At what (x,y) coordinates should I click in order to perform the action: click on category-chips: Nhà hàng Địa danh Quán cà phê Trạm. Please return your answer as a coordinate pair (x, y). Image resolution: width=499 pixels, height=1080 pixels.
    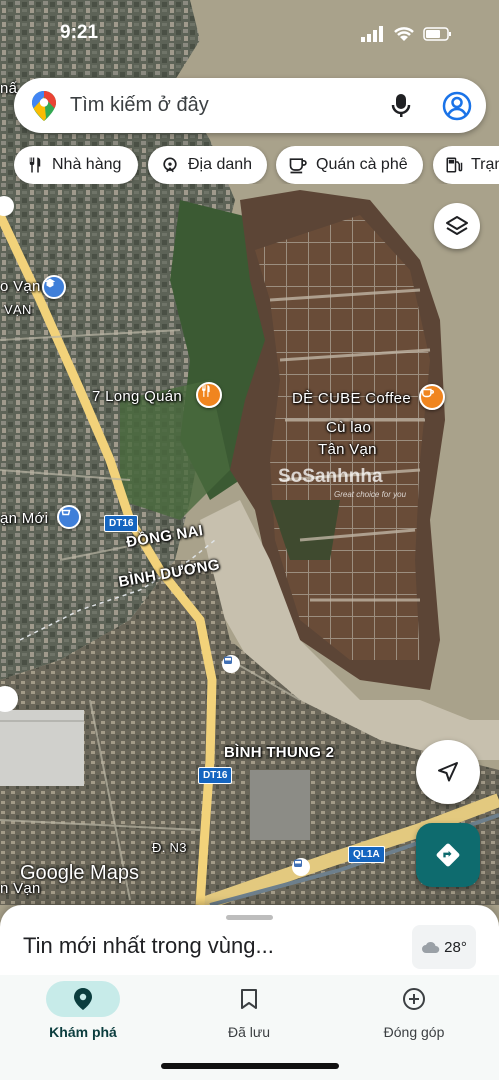
    Looking at the image, I should click on (256, 165).